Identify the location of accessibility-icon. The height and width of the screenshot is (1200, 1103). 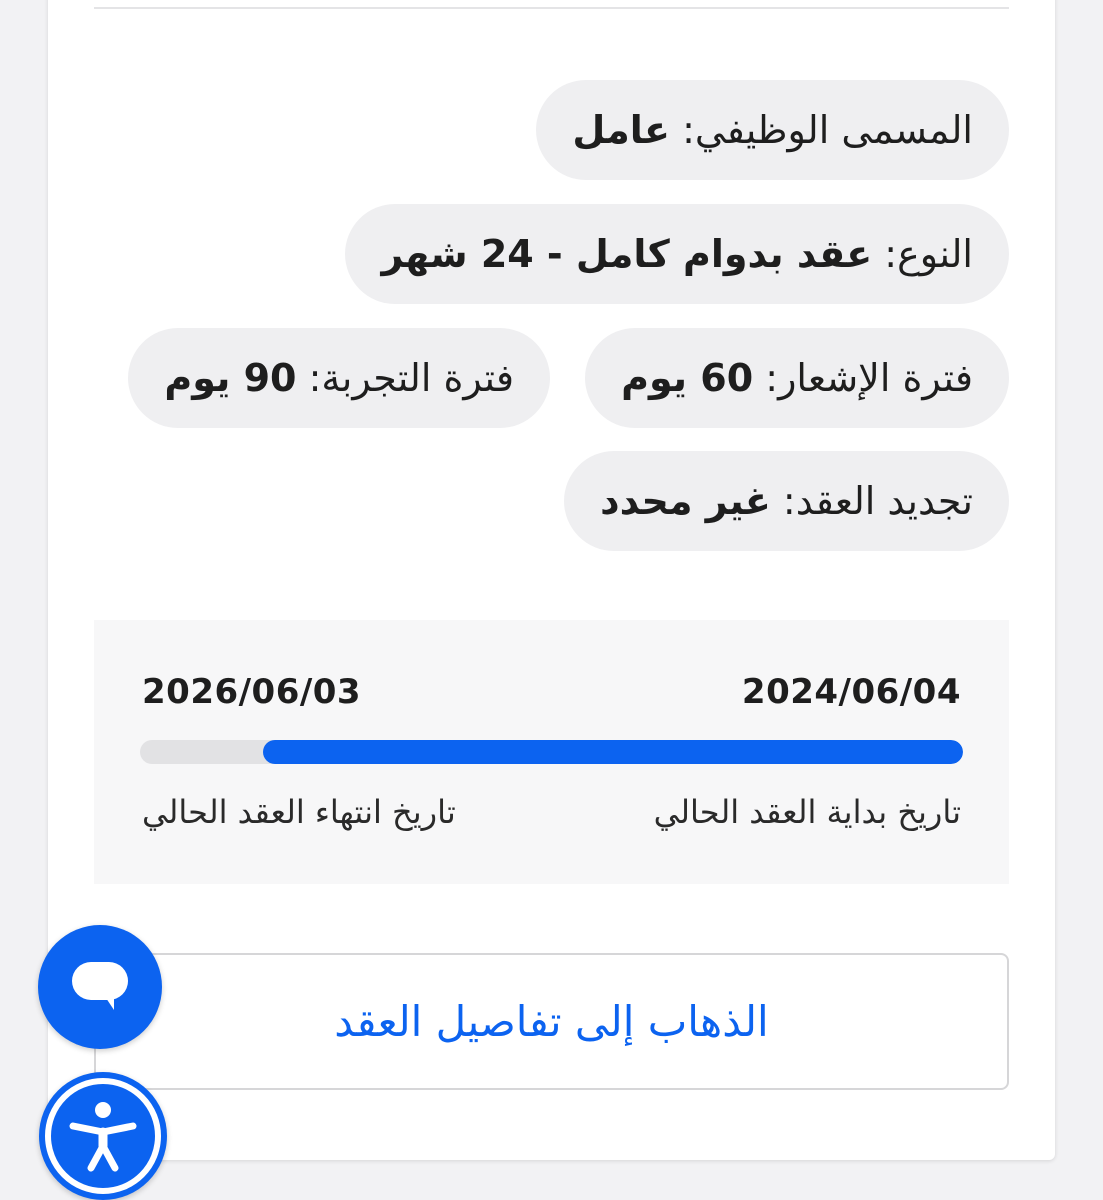
(103, 1136).